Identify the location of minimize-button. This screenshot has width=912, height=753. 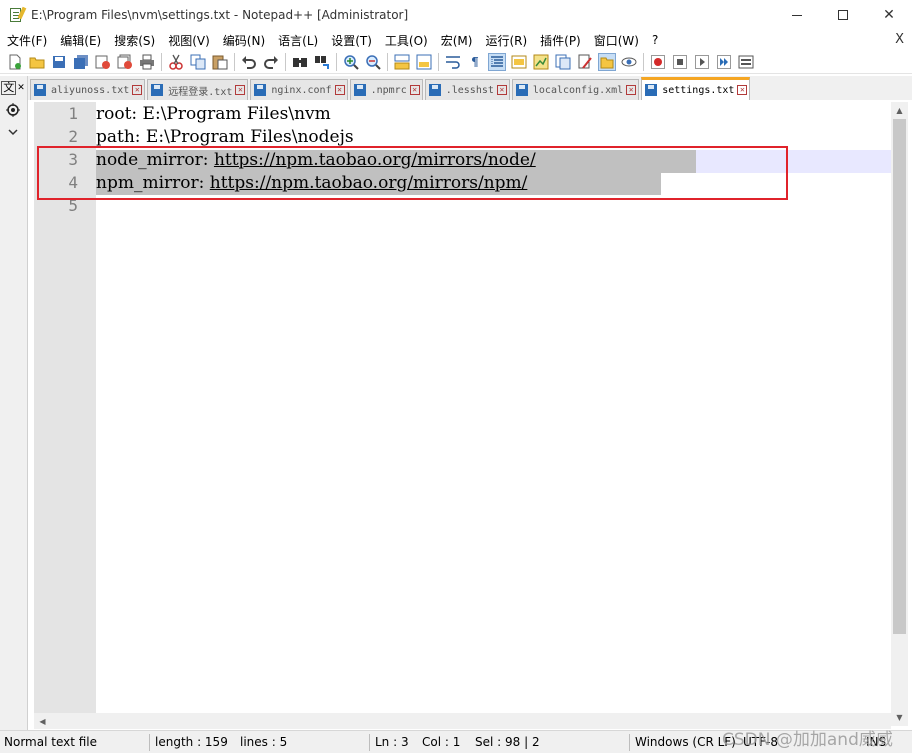
(797, 15).